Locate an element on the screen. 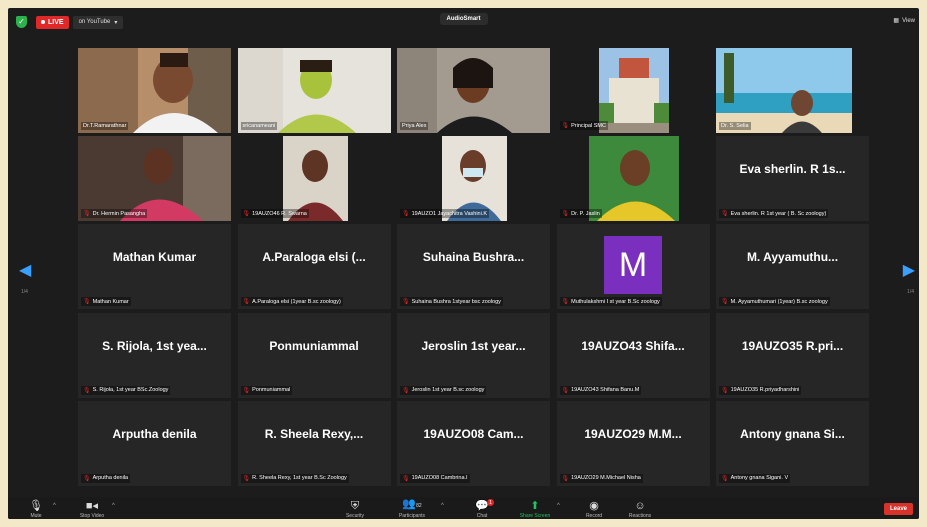 This screenshot has height=527, width=927. chat-button: 💬 Chat is located at coordinates (482, 509).